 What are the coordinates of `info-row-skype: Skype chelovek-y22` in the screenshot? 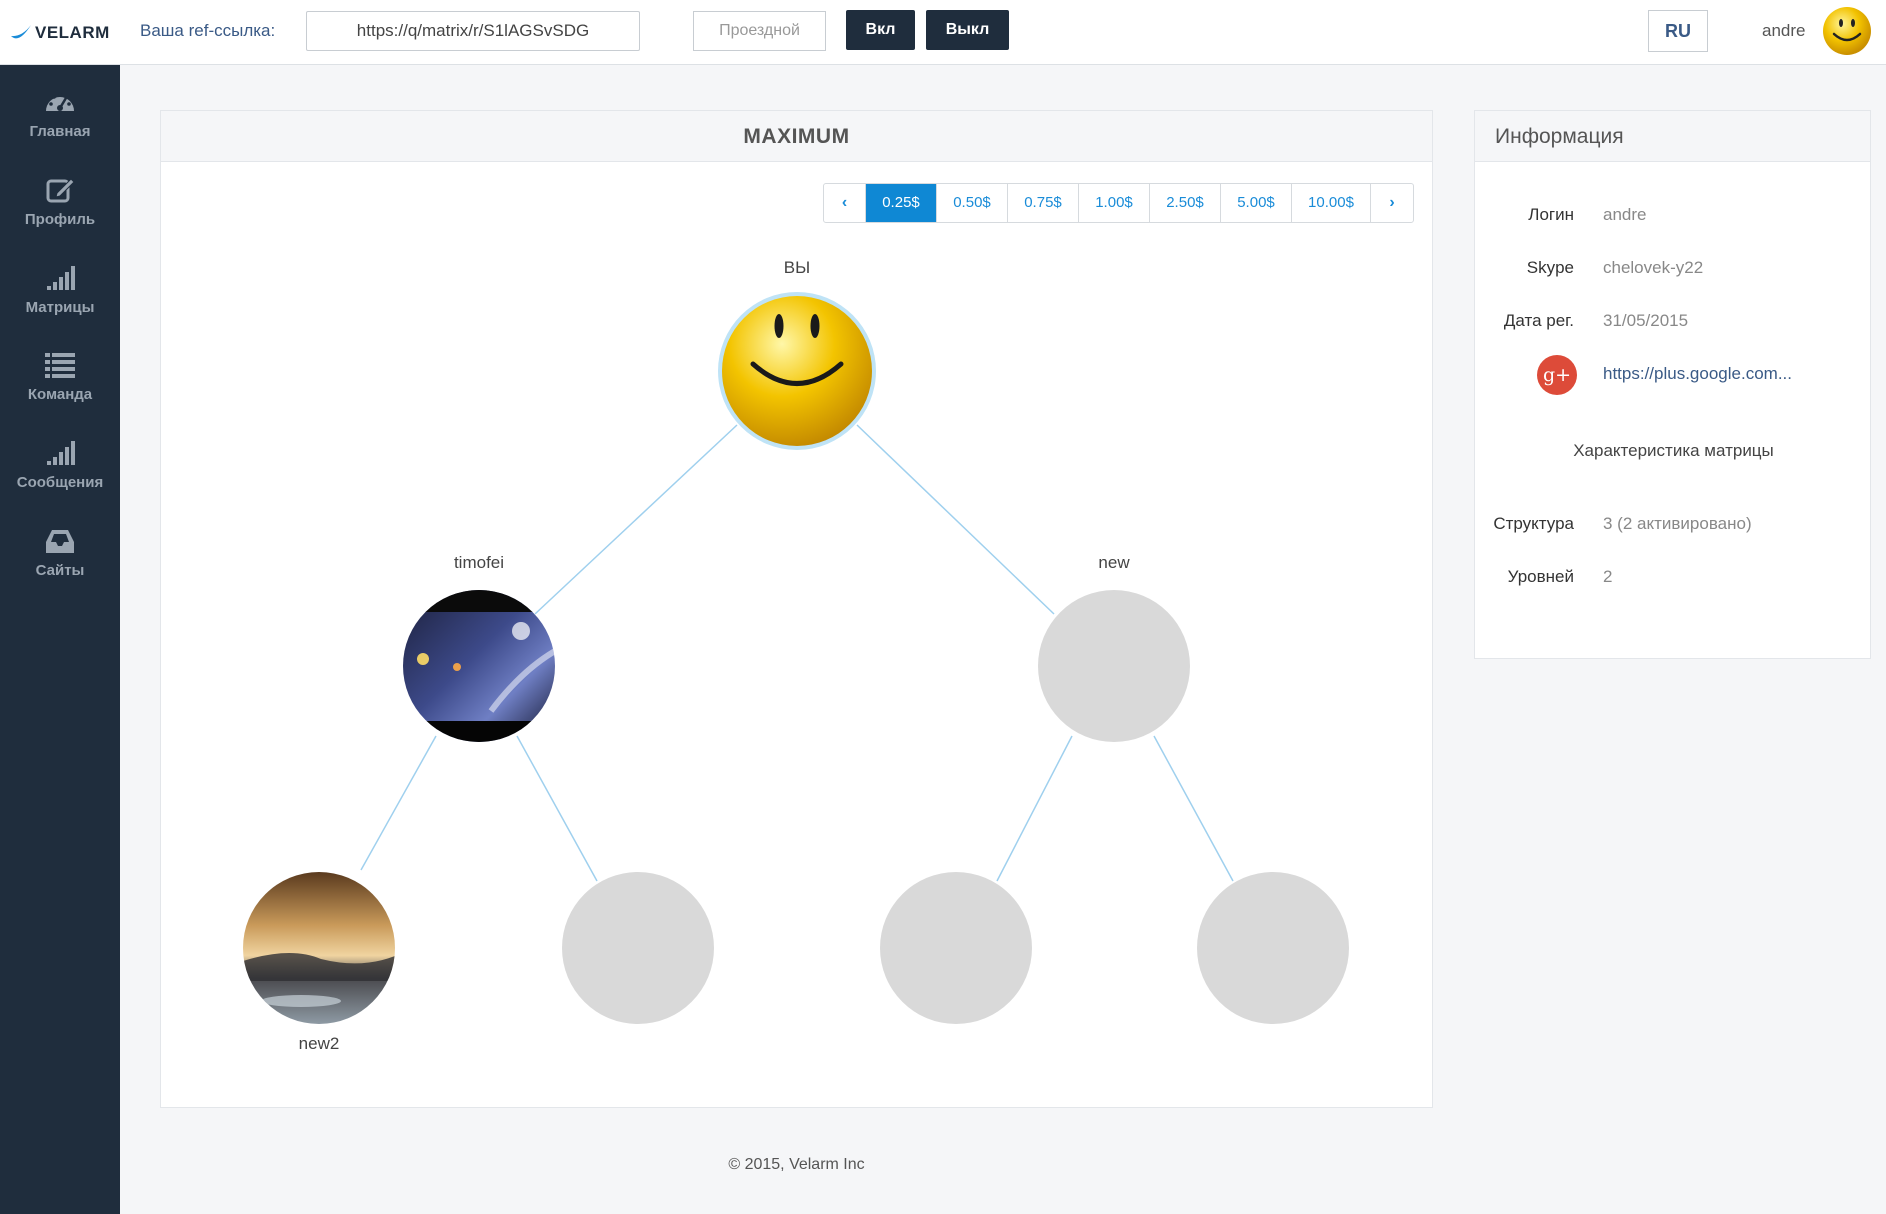 It's located at (1673, 273).